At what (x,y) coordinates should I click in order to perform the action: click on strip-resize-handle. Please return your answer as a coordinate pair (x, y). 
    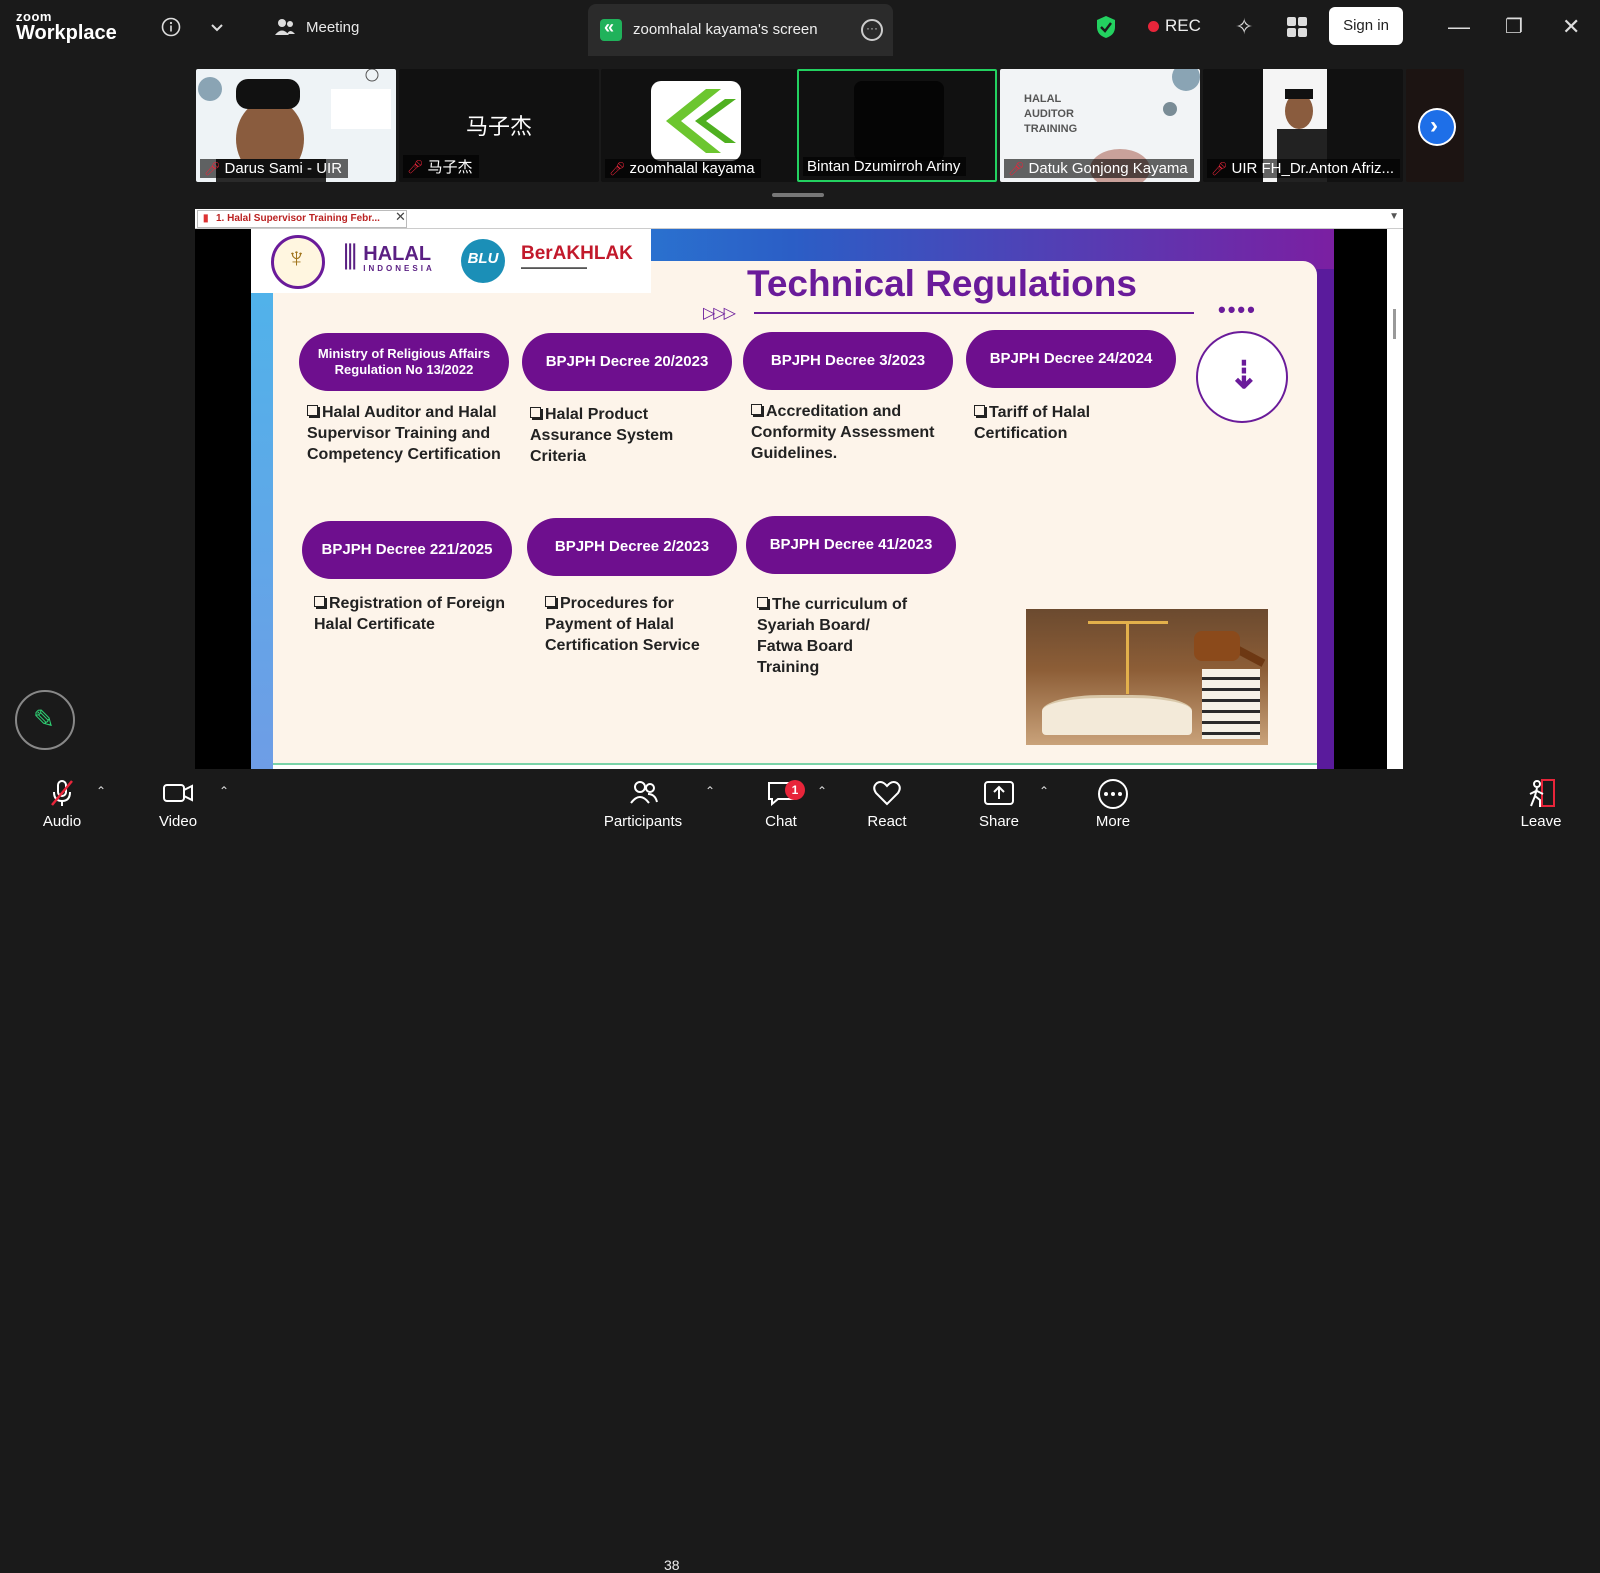
    Looking at the image, I should click on (798, 195).